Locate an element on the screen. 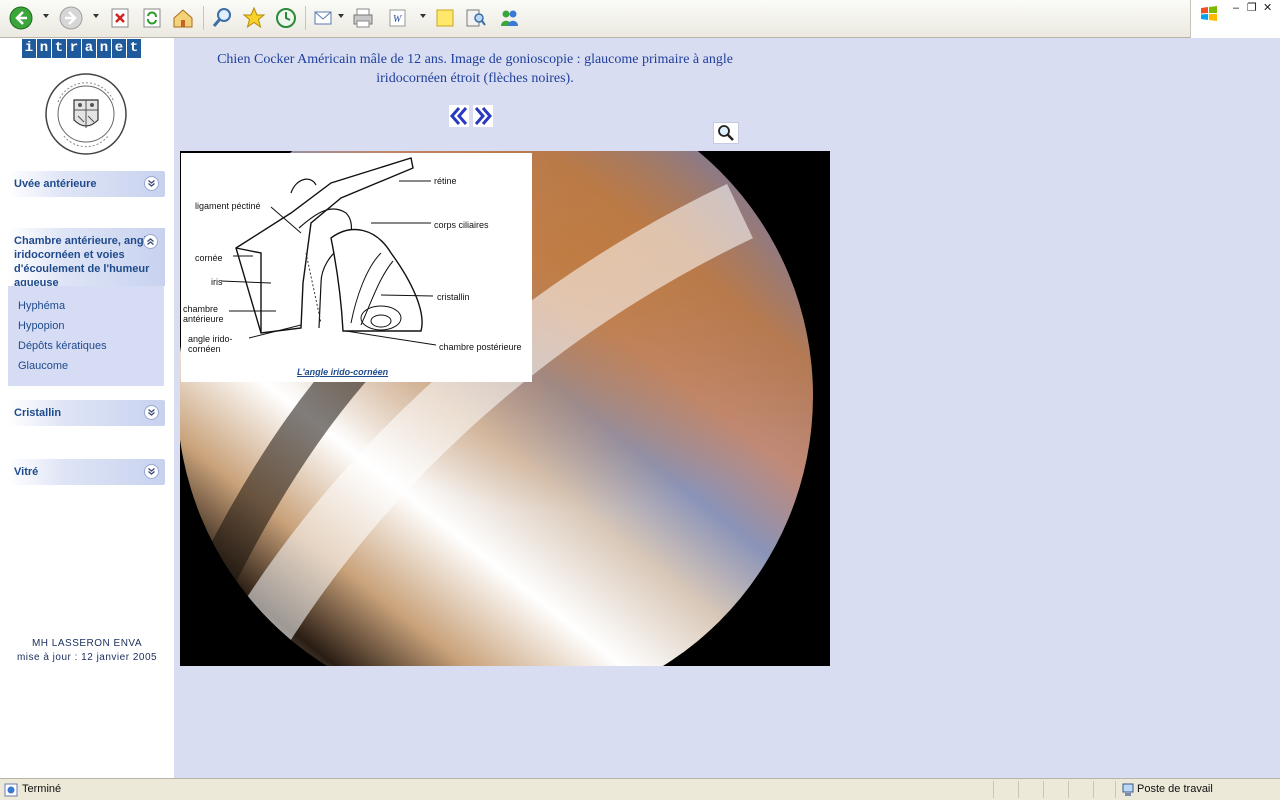  intranet-letter: e is located at coordinates (119, 48).